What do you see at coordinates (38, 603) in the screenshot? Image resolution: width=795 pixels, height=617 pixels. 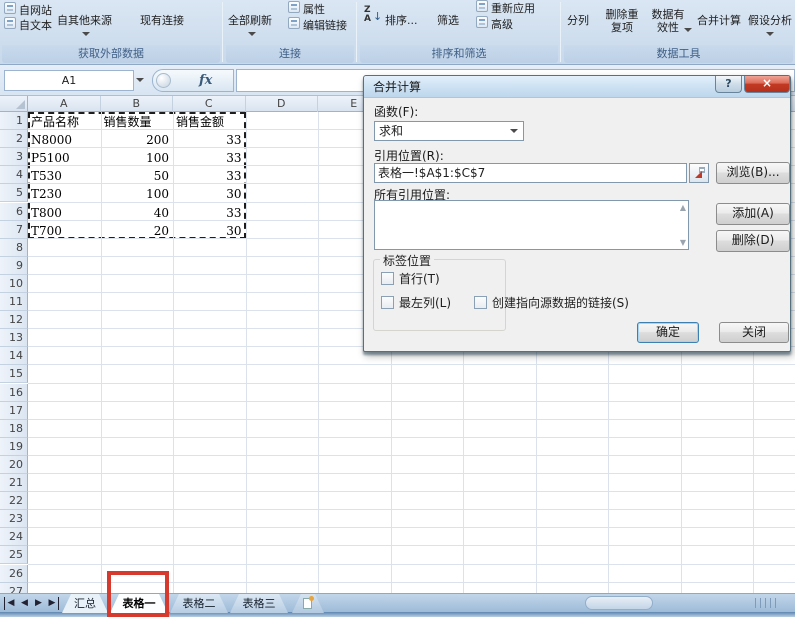 I see `next-sheet-nav-icon: ▶` at bounding box center [38, 603].